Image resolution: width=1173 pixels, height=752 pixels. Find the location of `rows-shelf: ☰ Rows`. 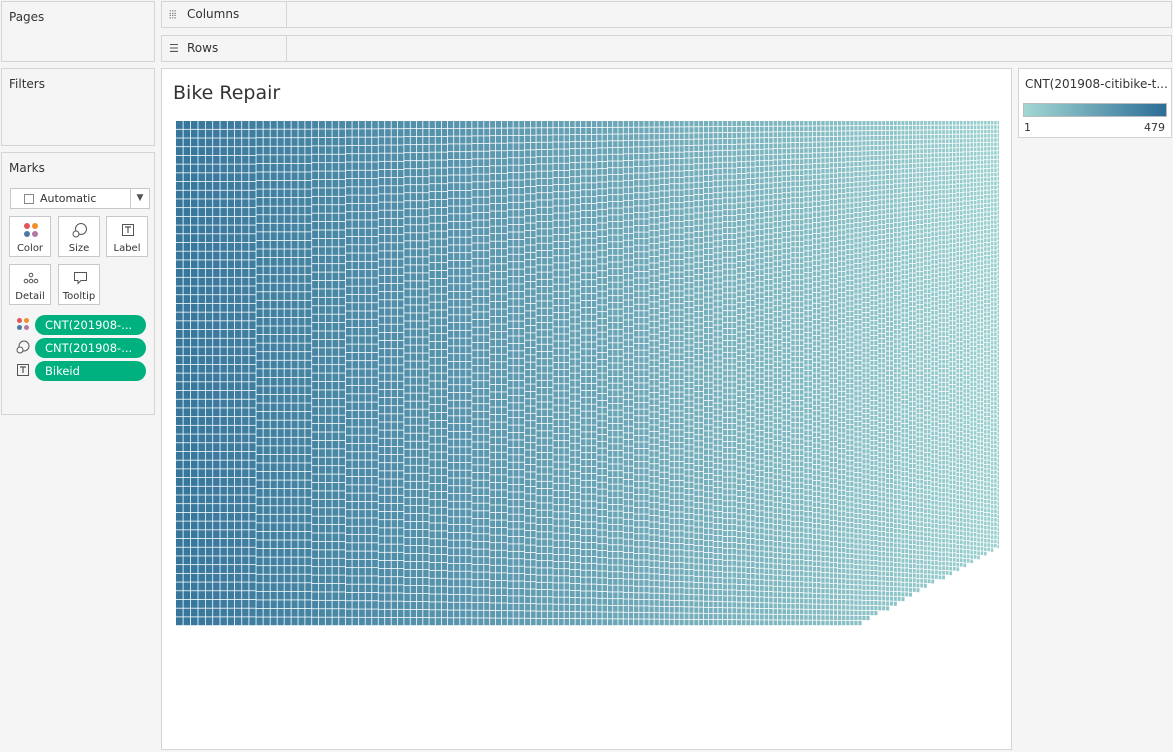

rows-shelf: ☰ Rows is located at coordinates (666, 48).